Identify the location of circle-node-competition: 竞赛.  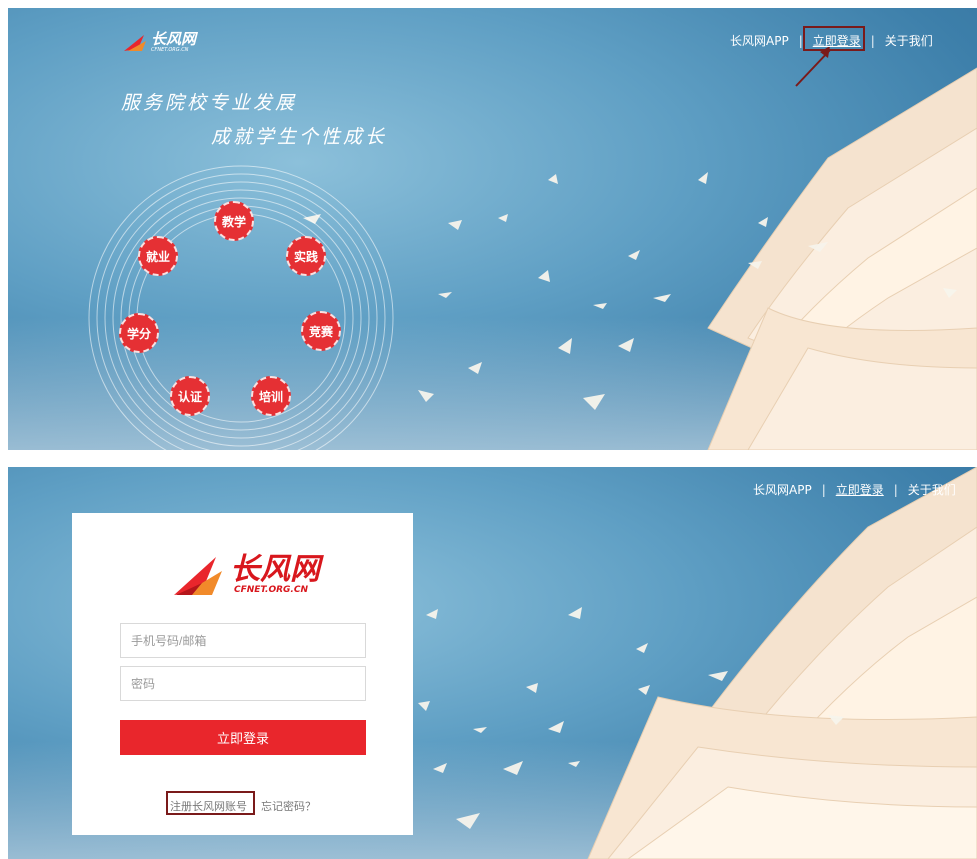
(321, 331).